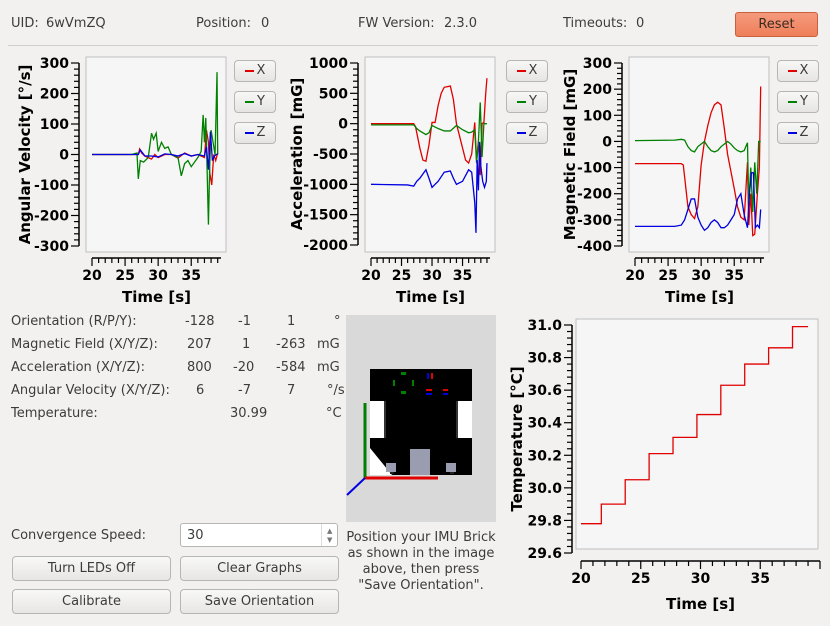 This screenshot has width=830, height=626. Describe the element at coordinates (760, 579) in the screenshot. I see `x-tick-label: 35` at that location.